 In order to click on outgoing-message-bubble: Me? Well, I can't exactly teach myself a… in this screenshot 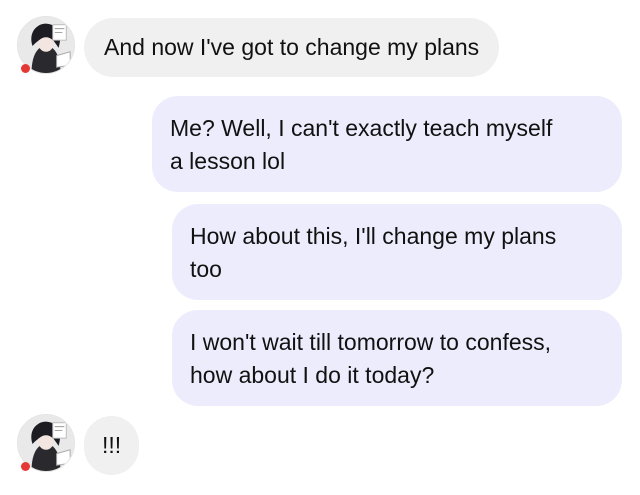, I will do `click(387, 144)`.